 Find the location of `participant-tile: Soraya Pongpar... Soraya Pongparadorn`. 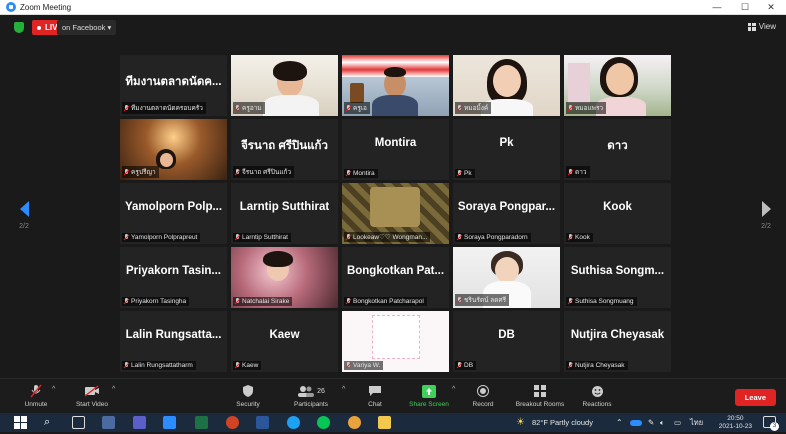

participant-tile: Soraya Pongpar... Soraya Pongparadorn is located at coordinates (506, 213).